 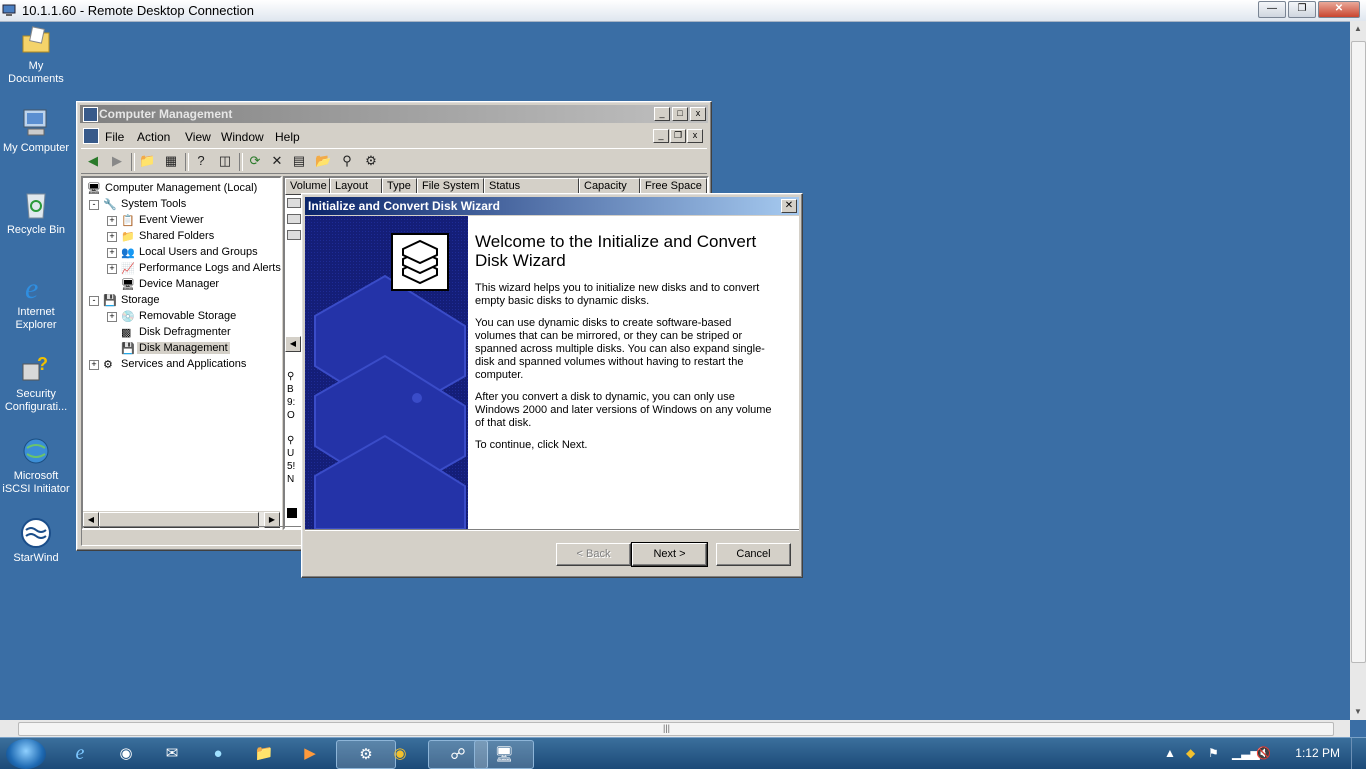 What do you see at coordinates (155, 220) in the screenshot?
I see `tree-item-event-viewer: + 📋 Event Viewer` at bounding box center [155, 220].